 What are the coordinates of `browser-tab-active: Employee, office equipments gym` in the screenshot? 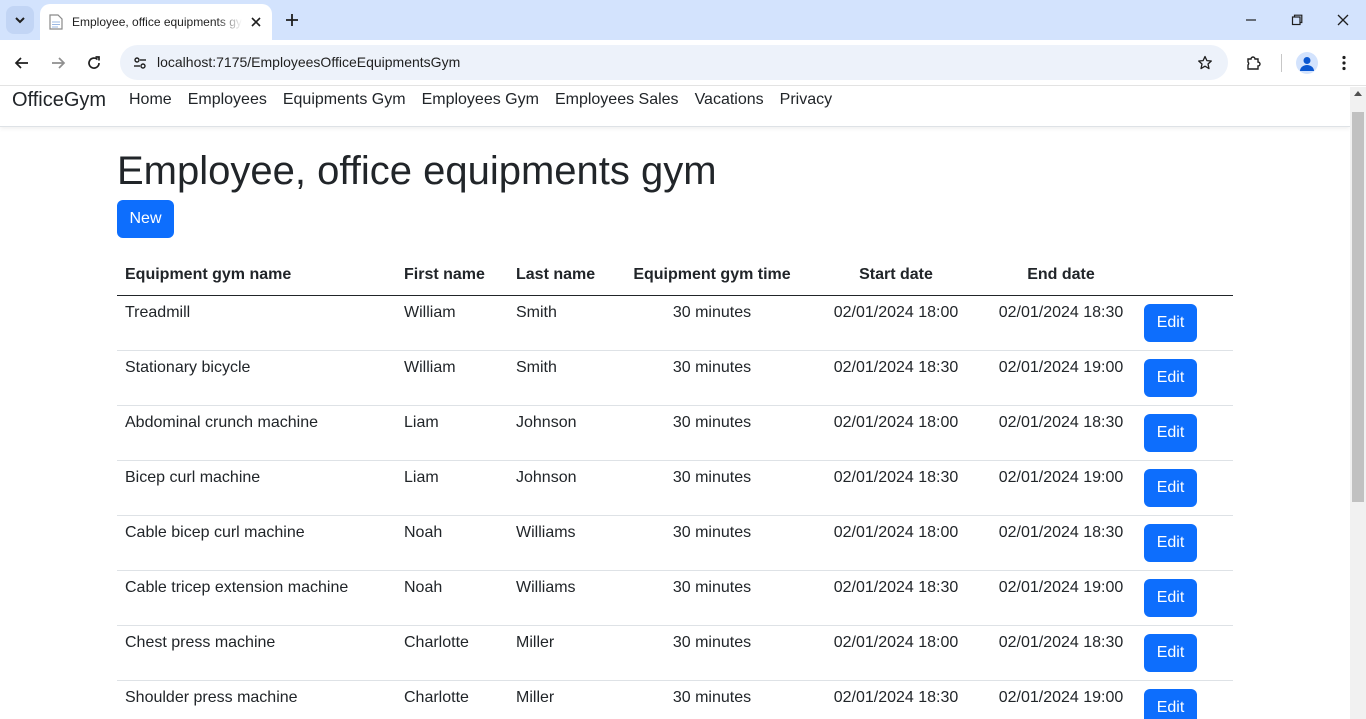 It's located at (156, 22).